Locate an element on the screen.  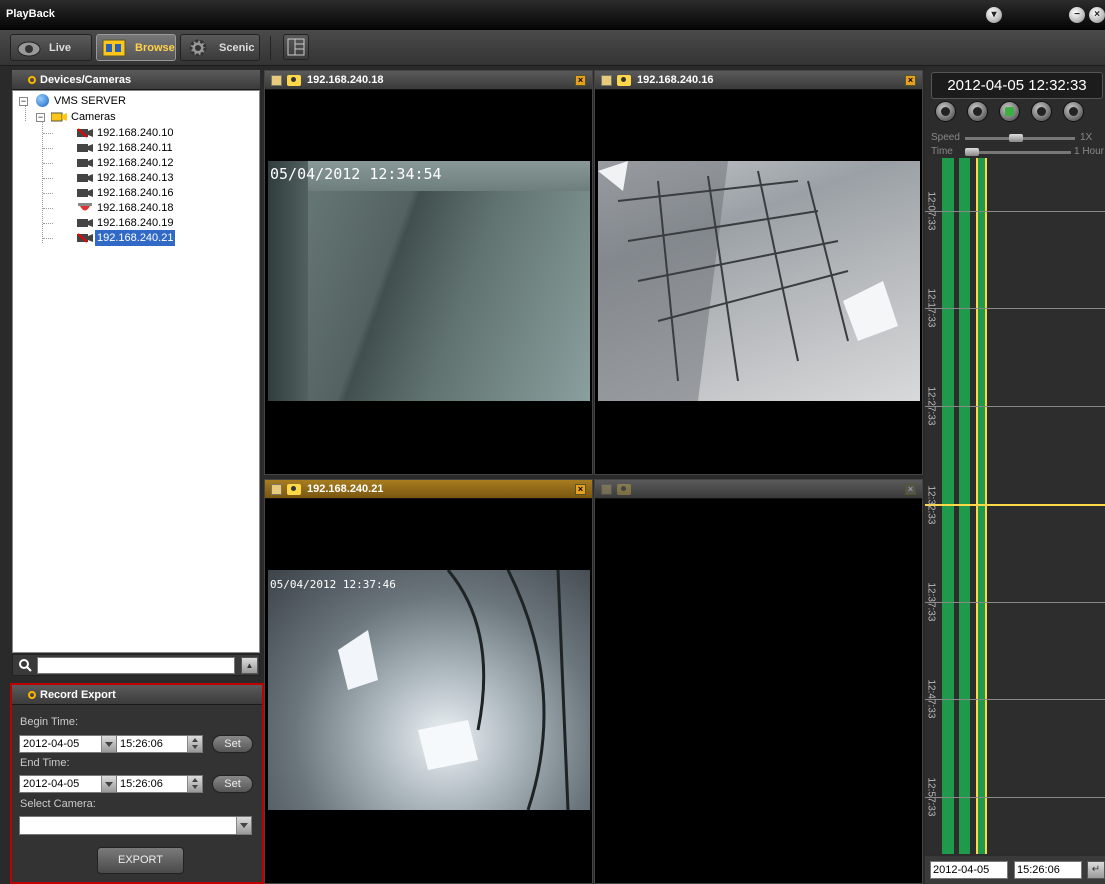
speed-slider is located at coordinates (1020, 138).